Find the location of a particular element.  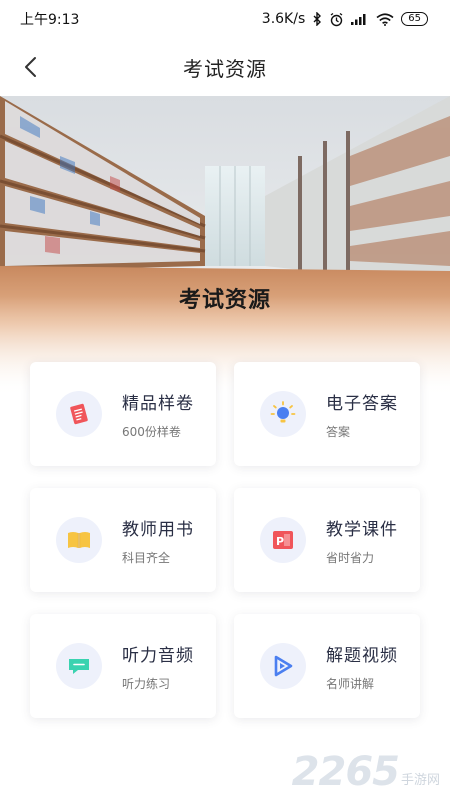

nav-bar: 考试资源 is located at coordinates (225, 67).